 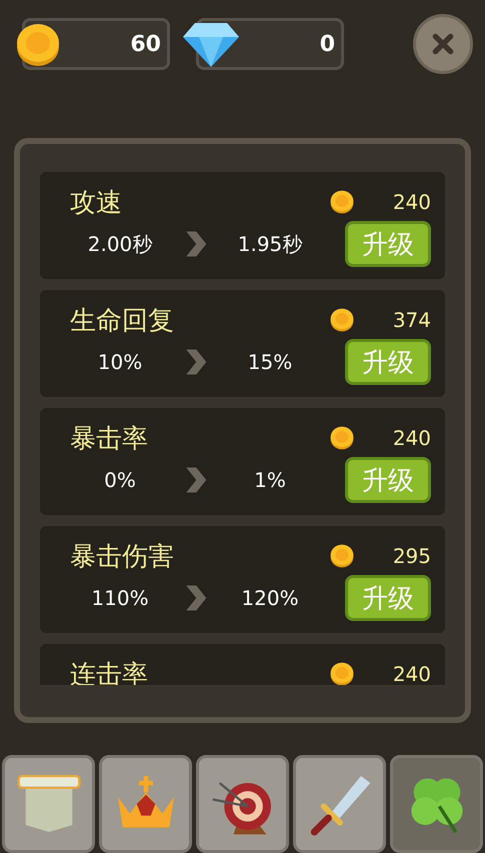 I want to click on next-value: 15%, so click(x=270, y=362).